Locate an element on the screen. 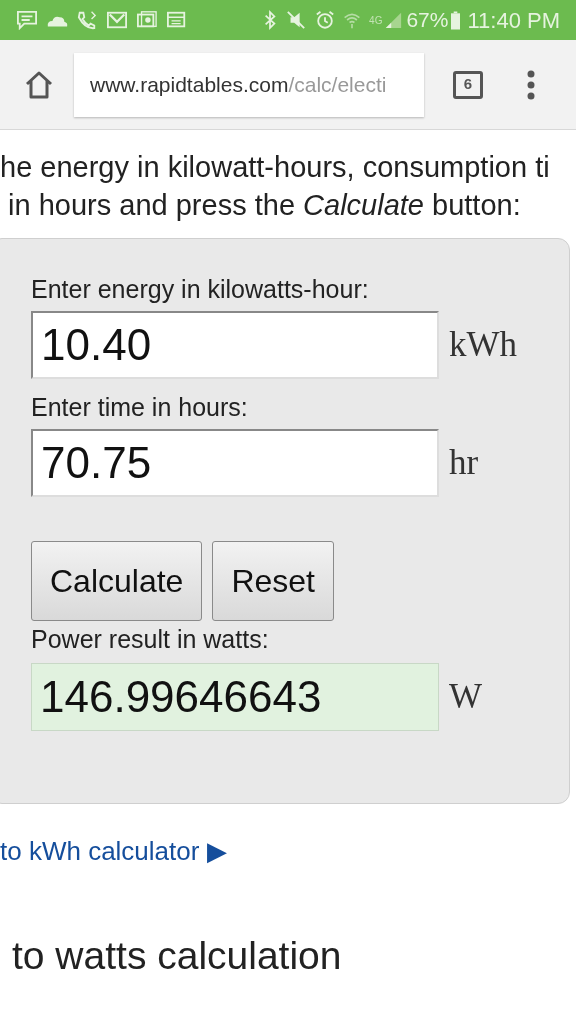  section-heading: to watts calculation is located at coordinates (177, 956).